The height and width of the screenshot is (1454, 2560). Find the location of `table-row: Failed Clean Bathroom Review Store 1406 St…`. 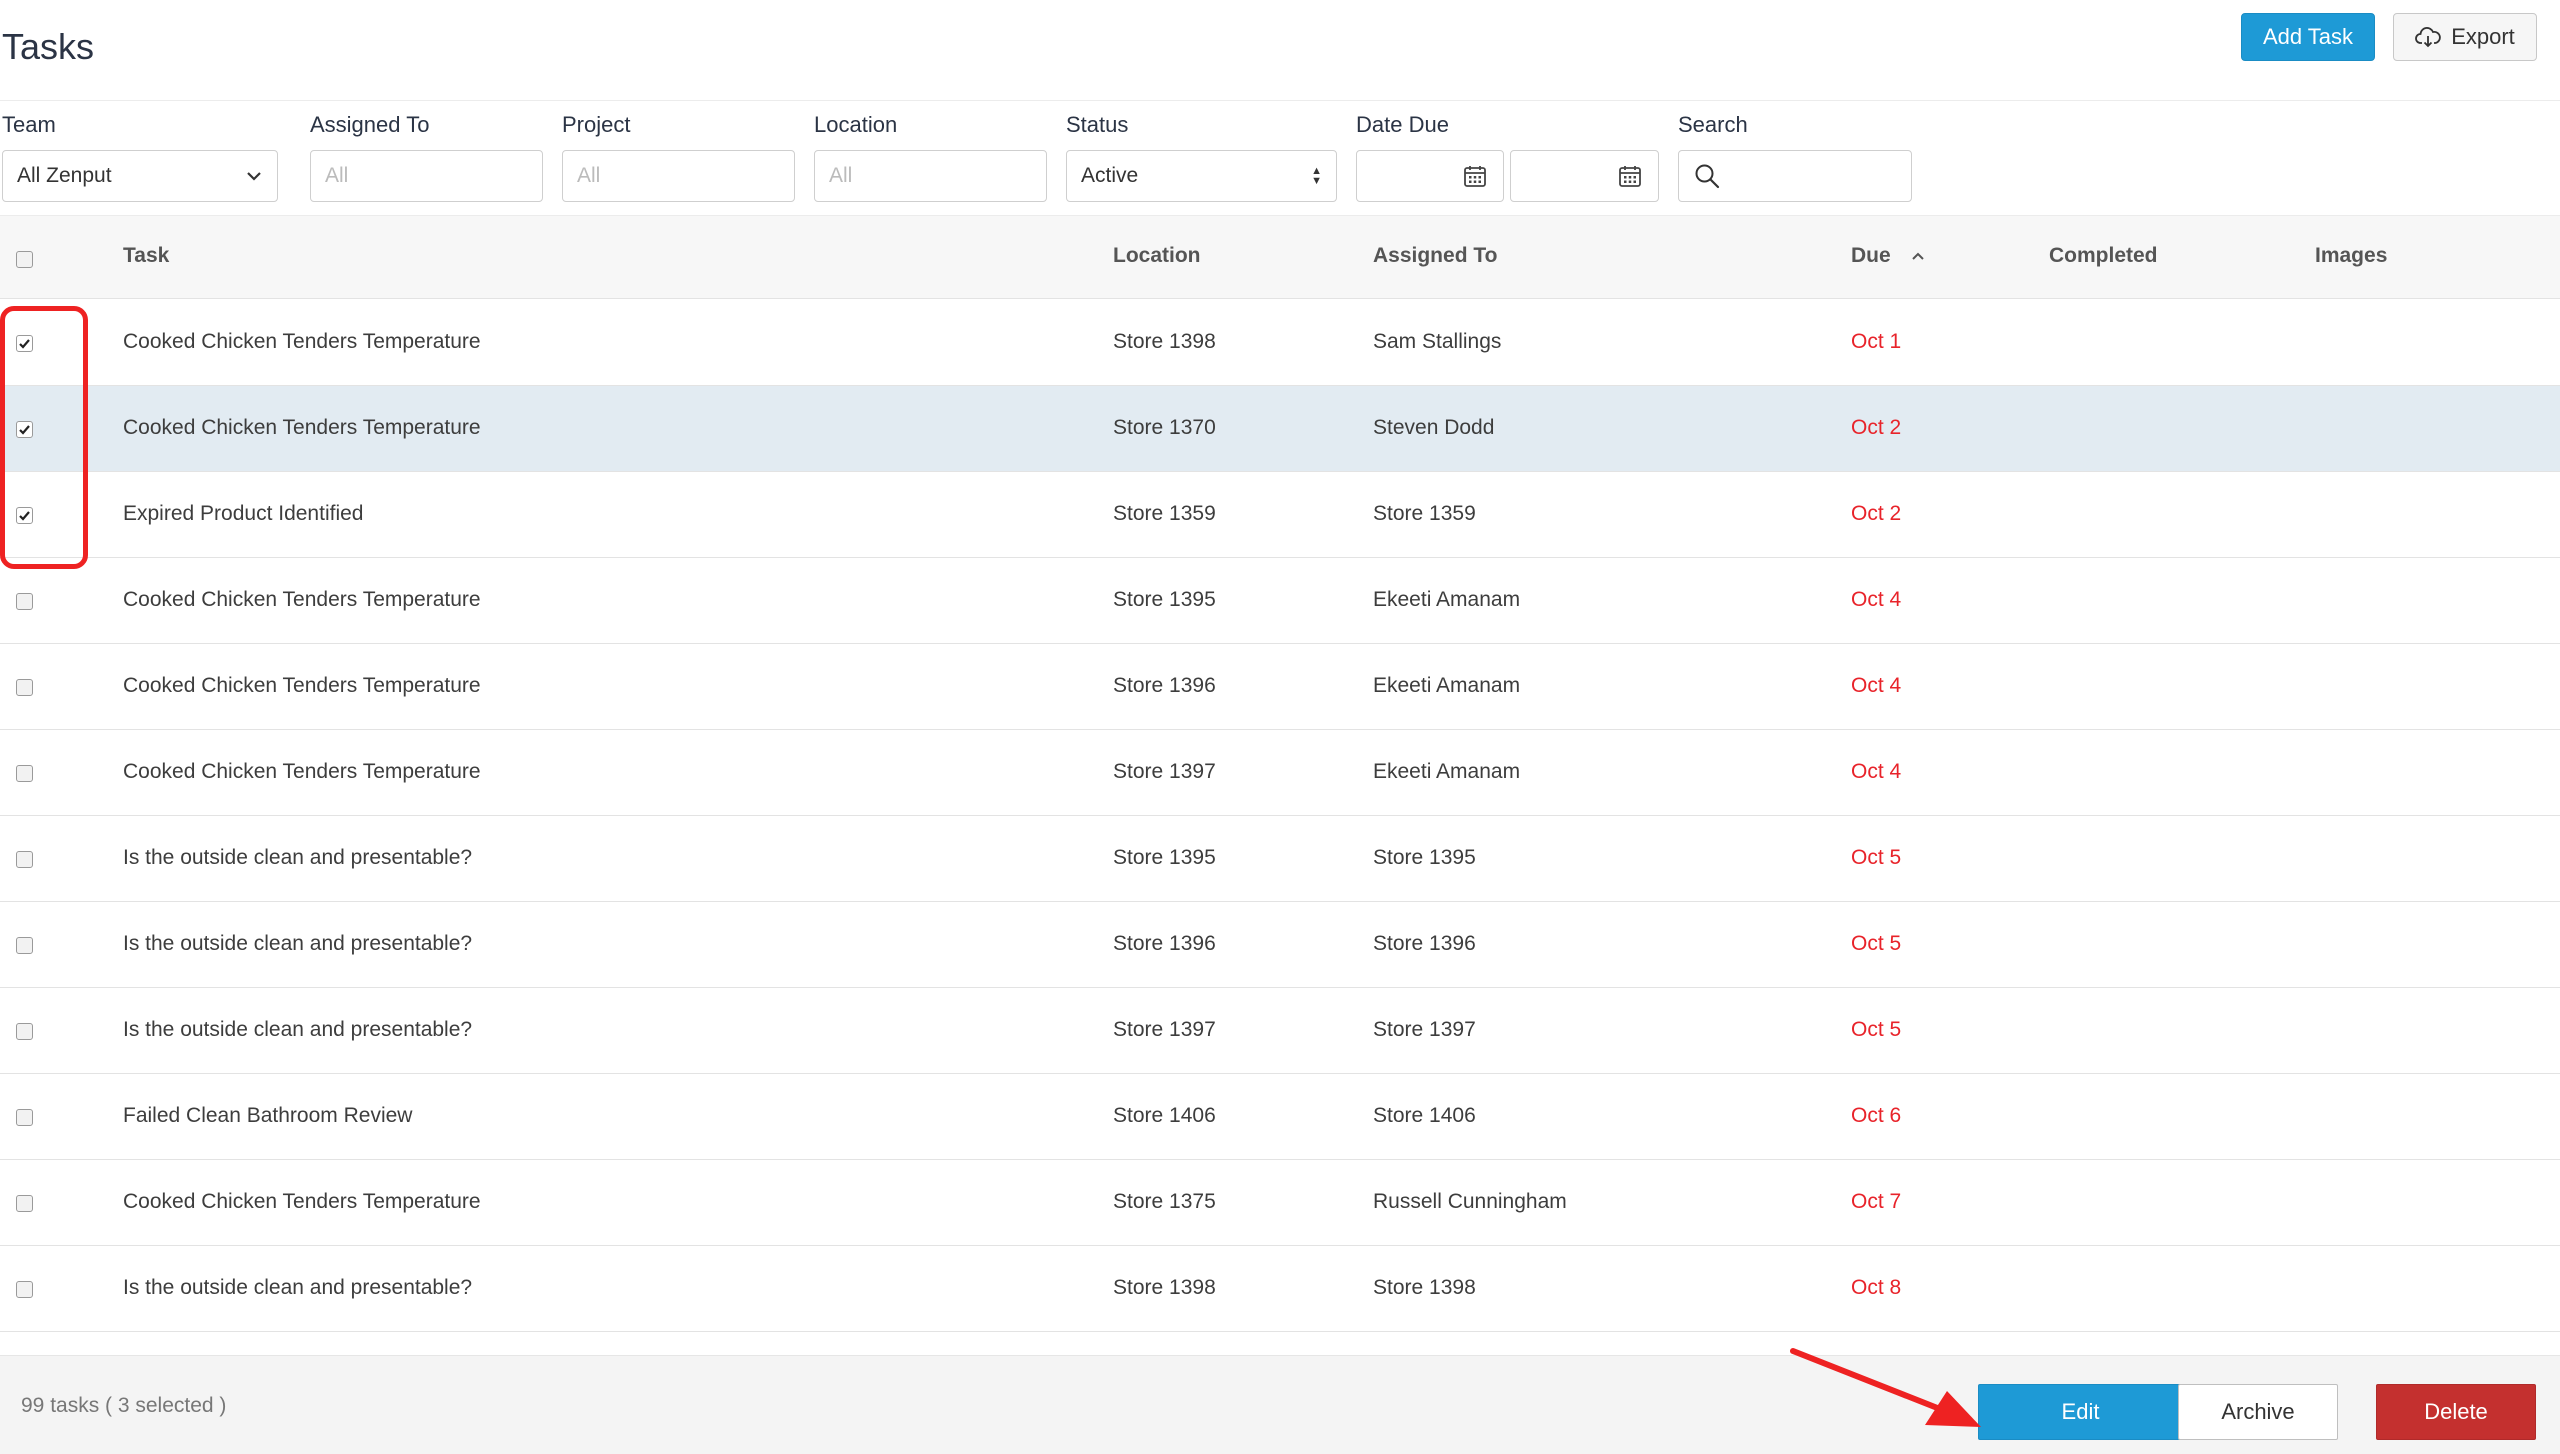

table-row: Failed Clean Bathroom Review Store 1406 St… is located at coordinates (1280, 1117).